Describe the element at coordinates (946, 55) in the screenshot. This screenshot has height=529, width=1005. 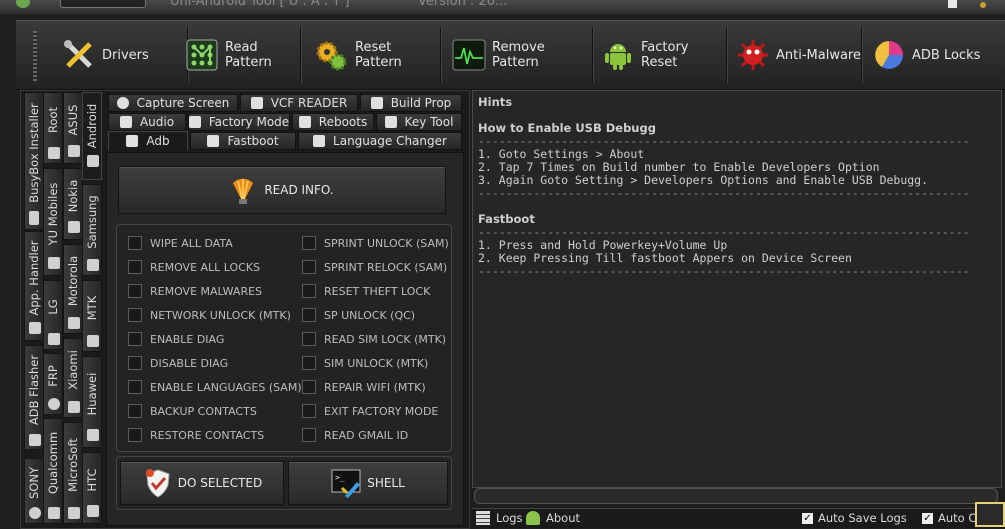
I see `adb-locks-label: ADB Locks` at that location.